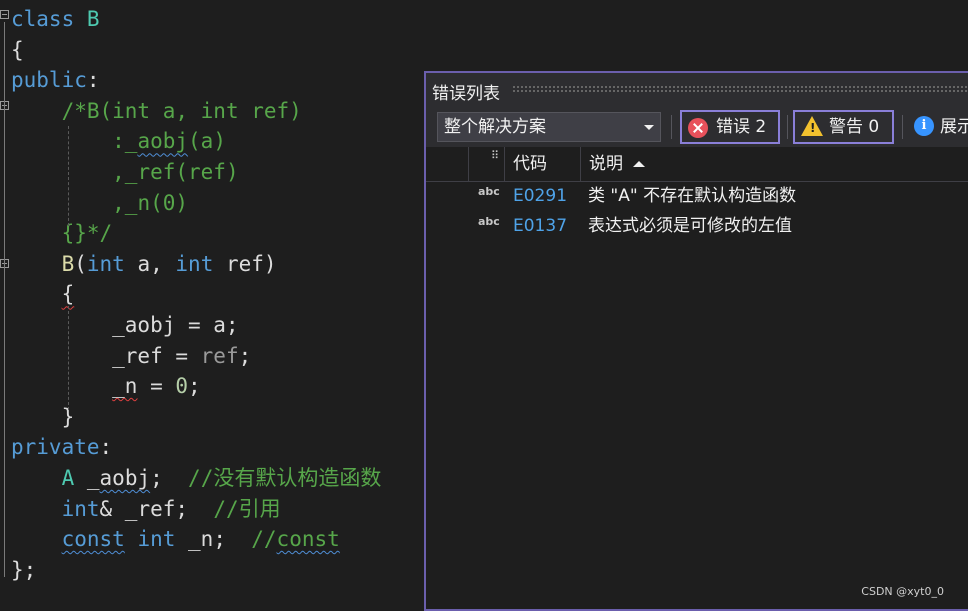  I want to click on code-token: 0, so click(182, 386).